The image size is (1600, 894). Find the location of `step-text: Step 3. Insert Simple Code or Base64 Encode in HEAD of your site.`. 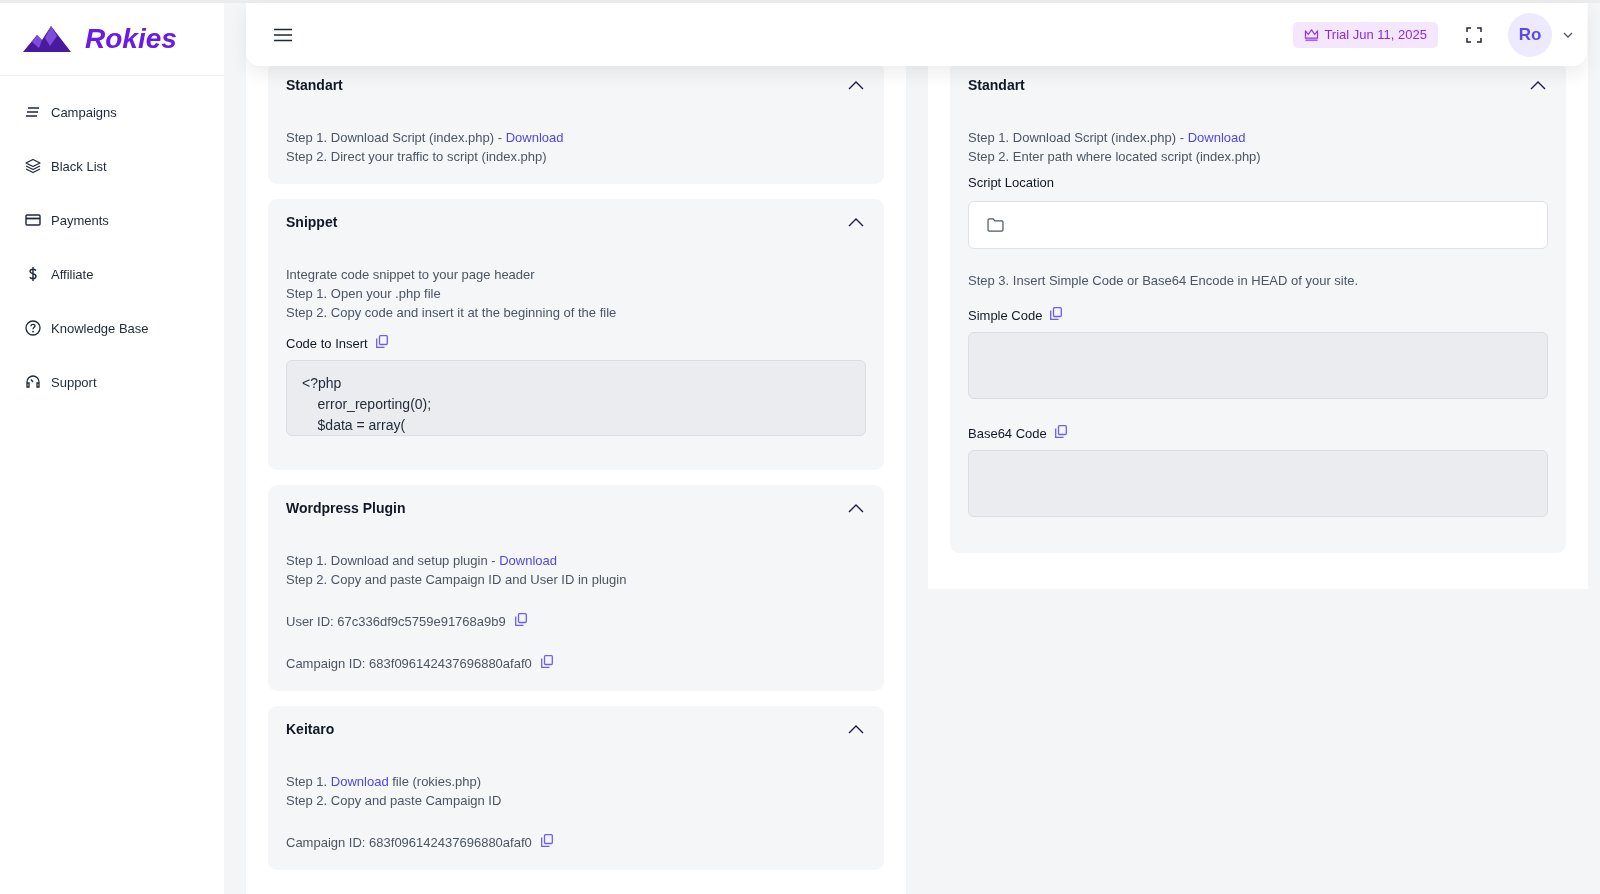

step-text: Step 3. Insert Simple Code or Base64 Encode in HEAD of your site. is located at coordinates (1164, 281).